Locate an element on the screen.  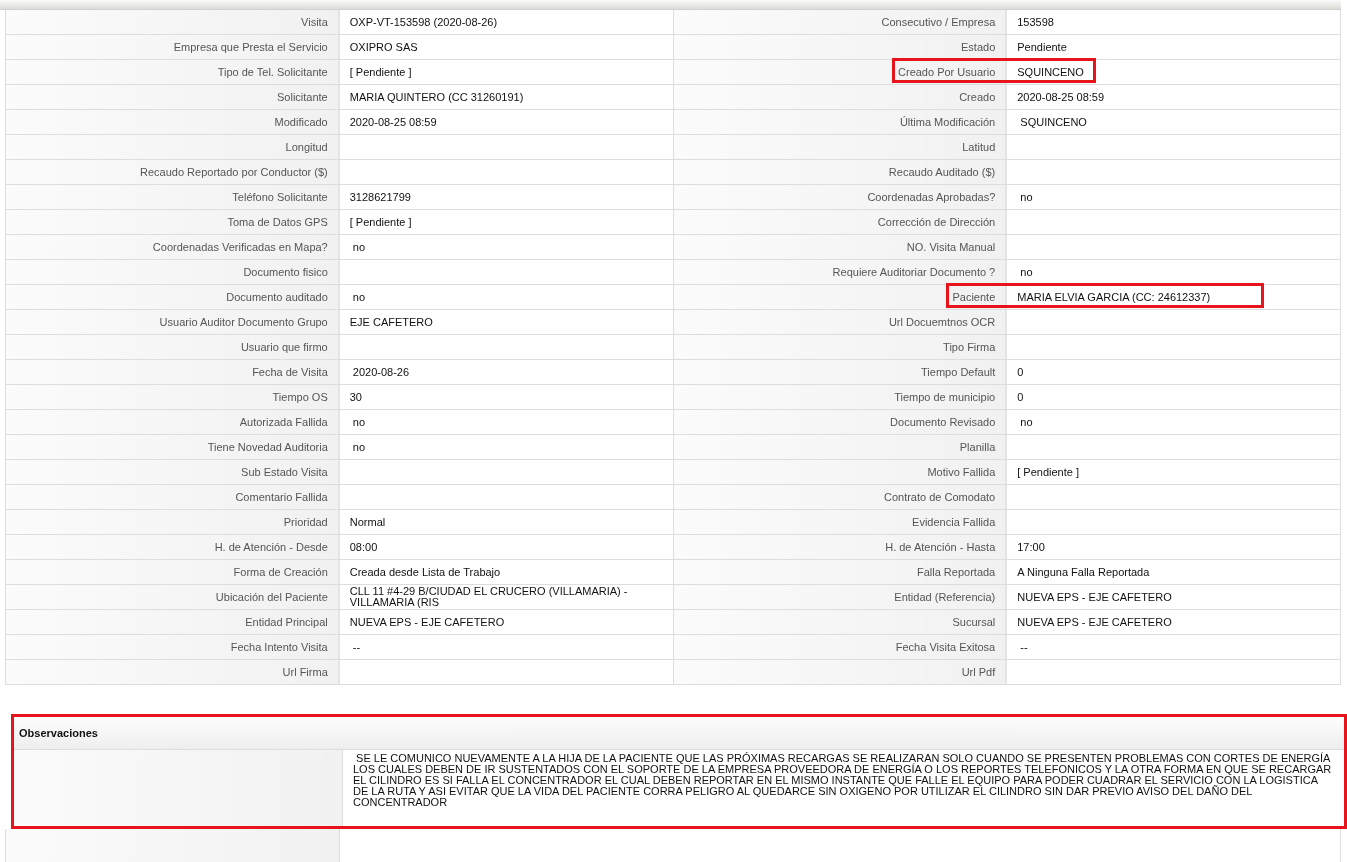
field-label: Tipo de Tel. Solicitante is located at coordinates (173, 72).